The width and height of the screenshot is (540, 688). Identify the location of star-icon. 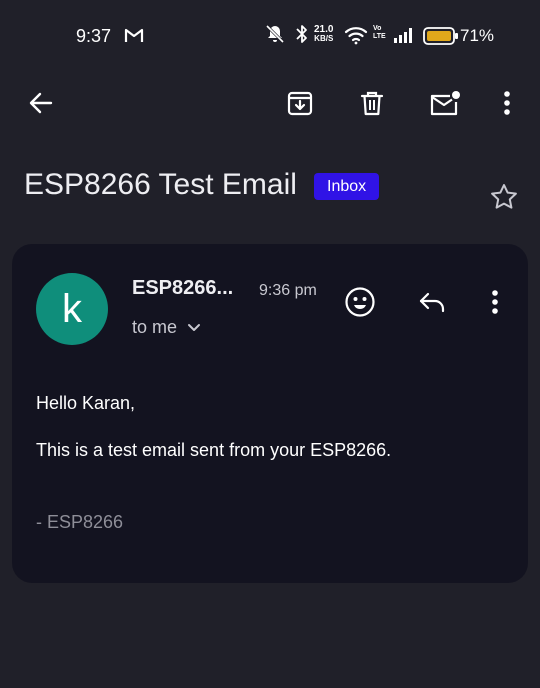
(504, 199).